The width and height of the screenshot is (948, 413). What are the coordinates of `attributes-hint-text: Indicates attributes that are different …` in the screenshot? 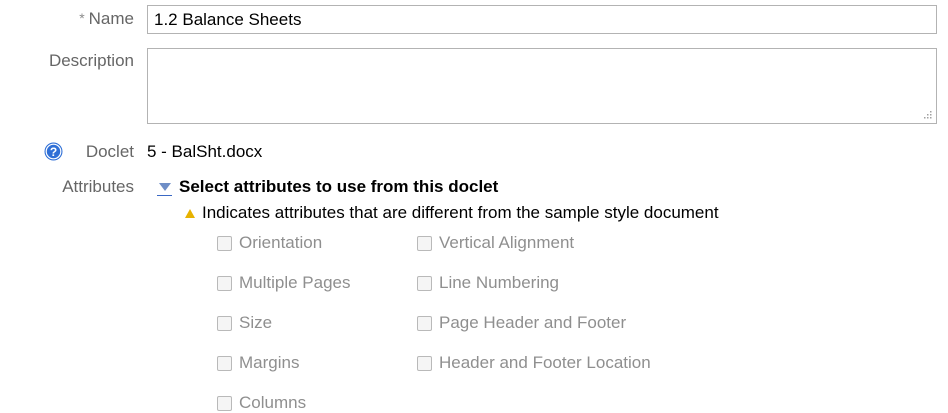 It's located at (460, 212).